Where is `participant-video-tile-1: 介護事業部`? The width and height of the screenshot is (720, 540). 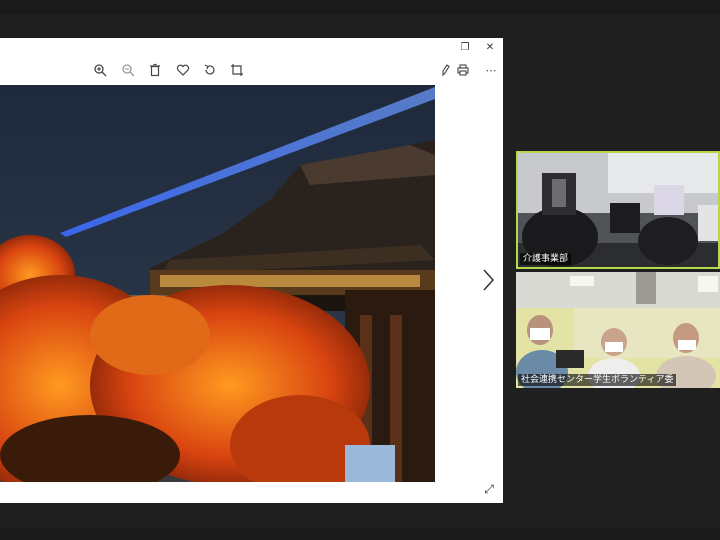 participant-video-tile-1: 介護事業部 is located at coordinates (618, 210).